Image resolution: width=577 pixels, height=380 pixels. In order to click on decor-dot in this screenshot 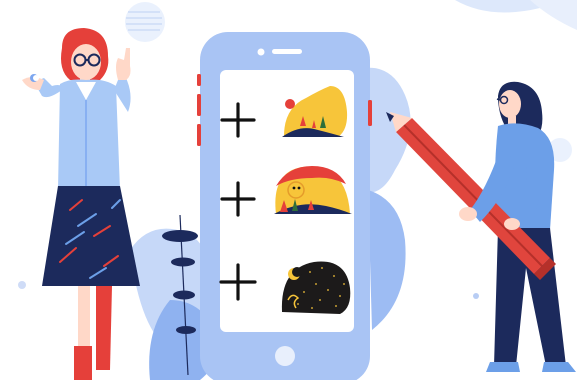, I will do `click(36, 78)`.